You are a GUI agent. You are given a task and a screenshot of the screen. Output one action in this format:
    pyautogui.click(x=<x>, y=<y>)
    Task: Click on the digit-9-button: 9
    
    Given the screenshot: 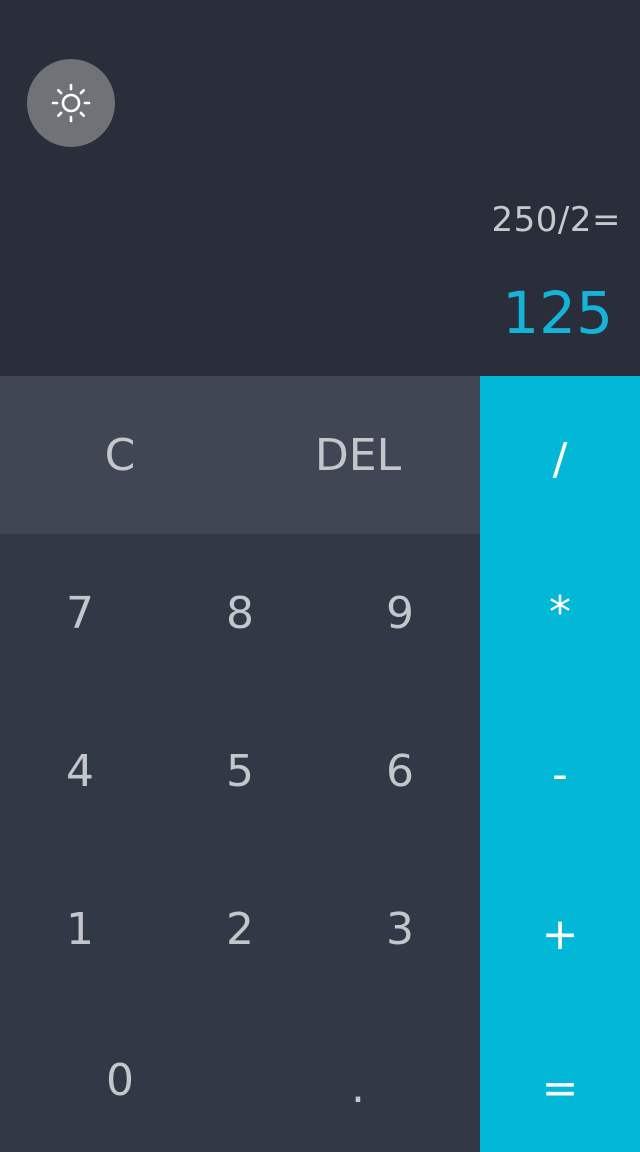 What is the action you would take?
    pyautogui.click(x=400, y=613)
    